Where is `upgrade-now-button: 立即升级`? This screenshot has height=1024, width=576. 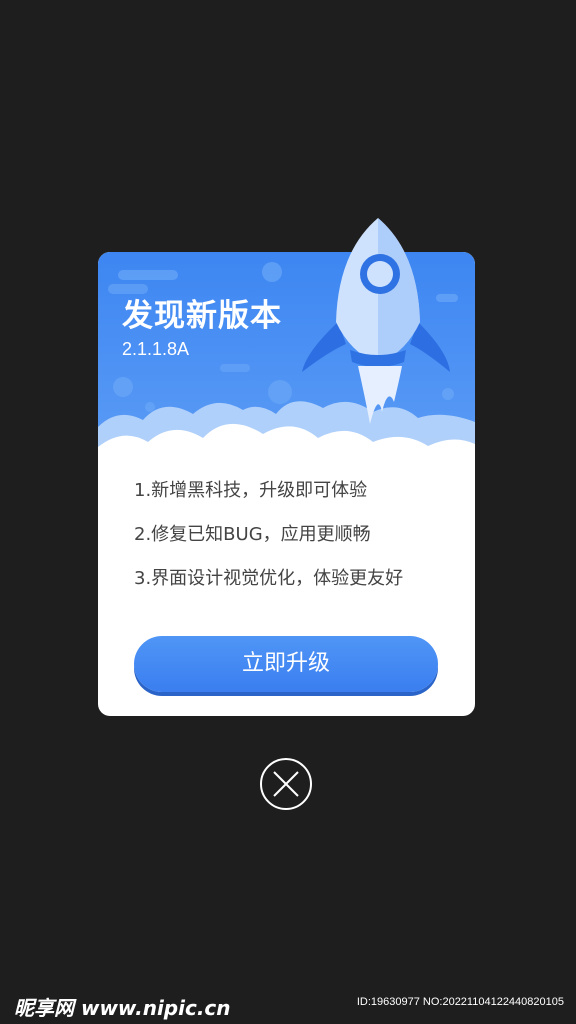 upgrade-now-button: 立即升级 is located at coordinates (286, 664).